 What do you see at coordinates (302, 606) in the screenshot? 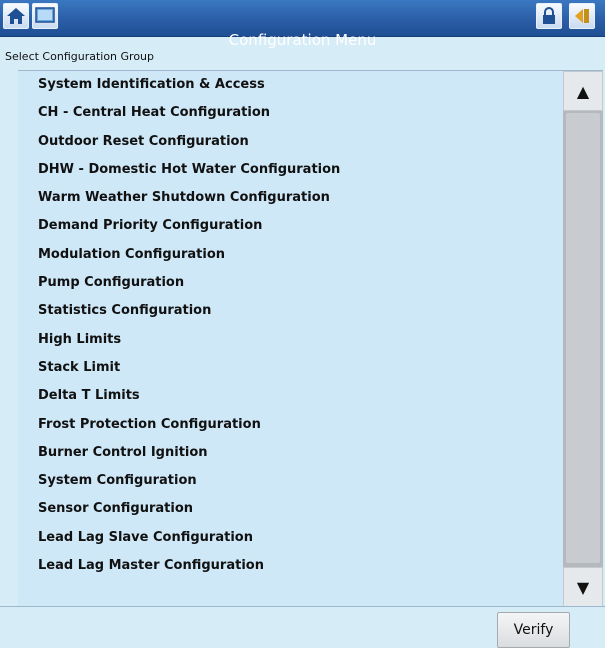
I see `footer-divider` at bounding box center [302, 606].